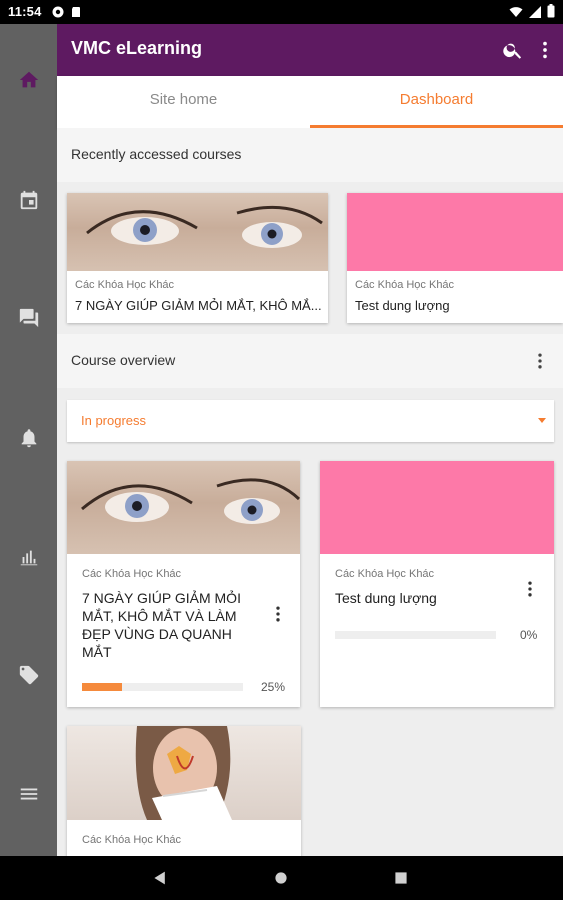 This screenshot has width=563, height=900. What do you see at coordinates (437, 584) in the screenshot?
I see `course-overview-card: Các Khóa Học Khác Test dung lượng 0%` at bounding box center [437, 584].